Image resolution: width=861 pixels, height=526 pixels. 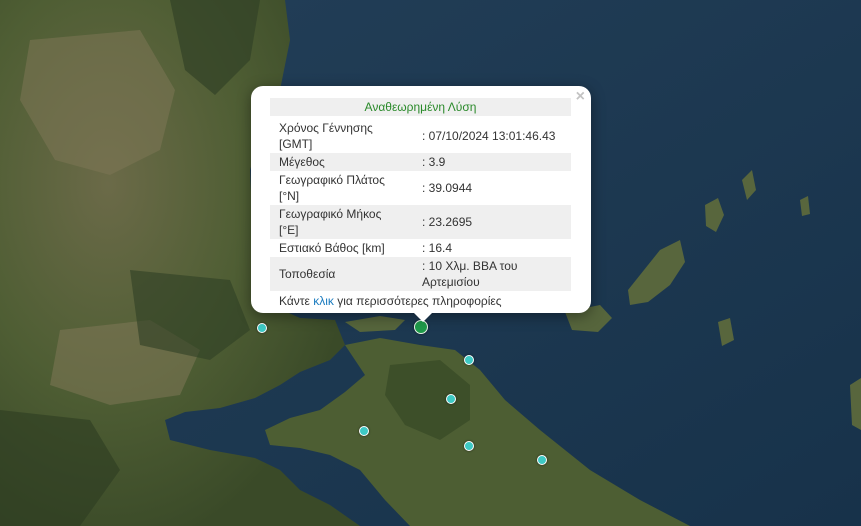 I want to click on depth-label: Εστιακό Βάθος [km], so click(x=332, y=248).